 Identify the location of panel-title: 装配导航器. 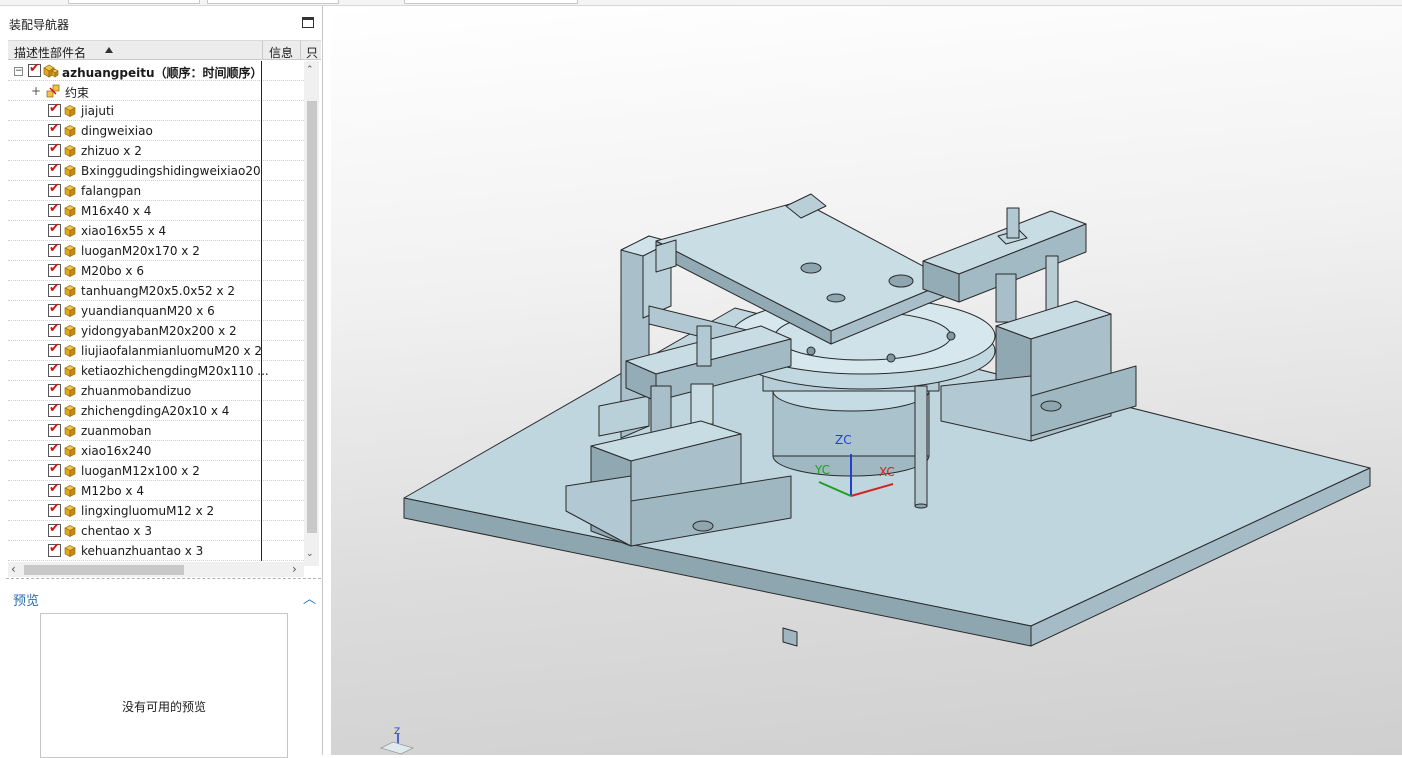
(39, 25).